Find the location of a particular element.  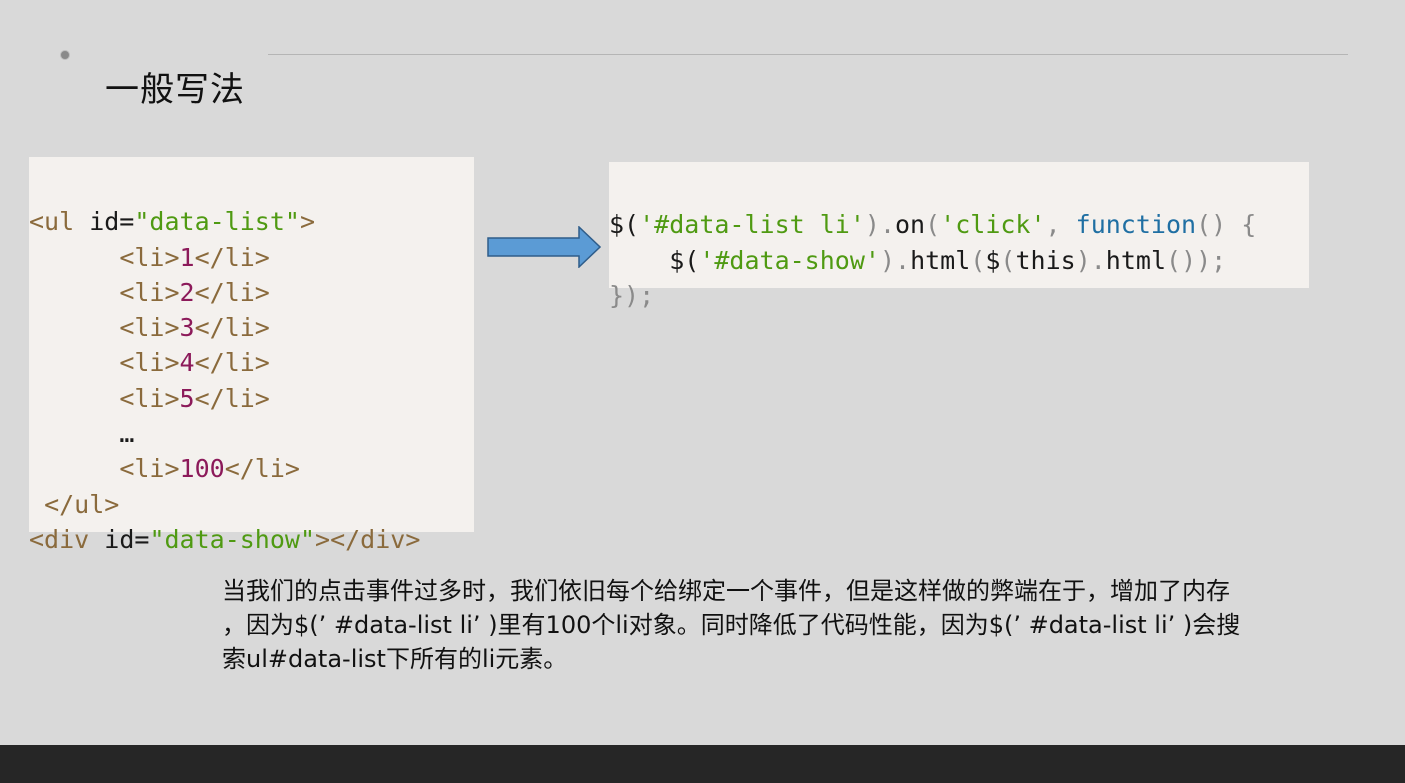

code-line-li: <li>100</li> is located at coordinates (251, 468).